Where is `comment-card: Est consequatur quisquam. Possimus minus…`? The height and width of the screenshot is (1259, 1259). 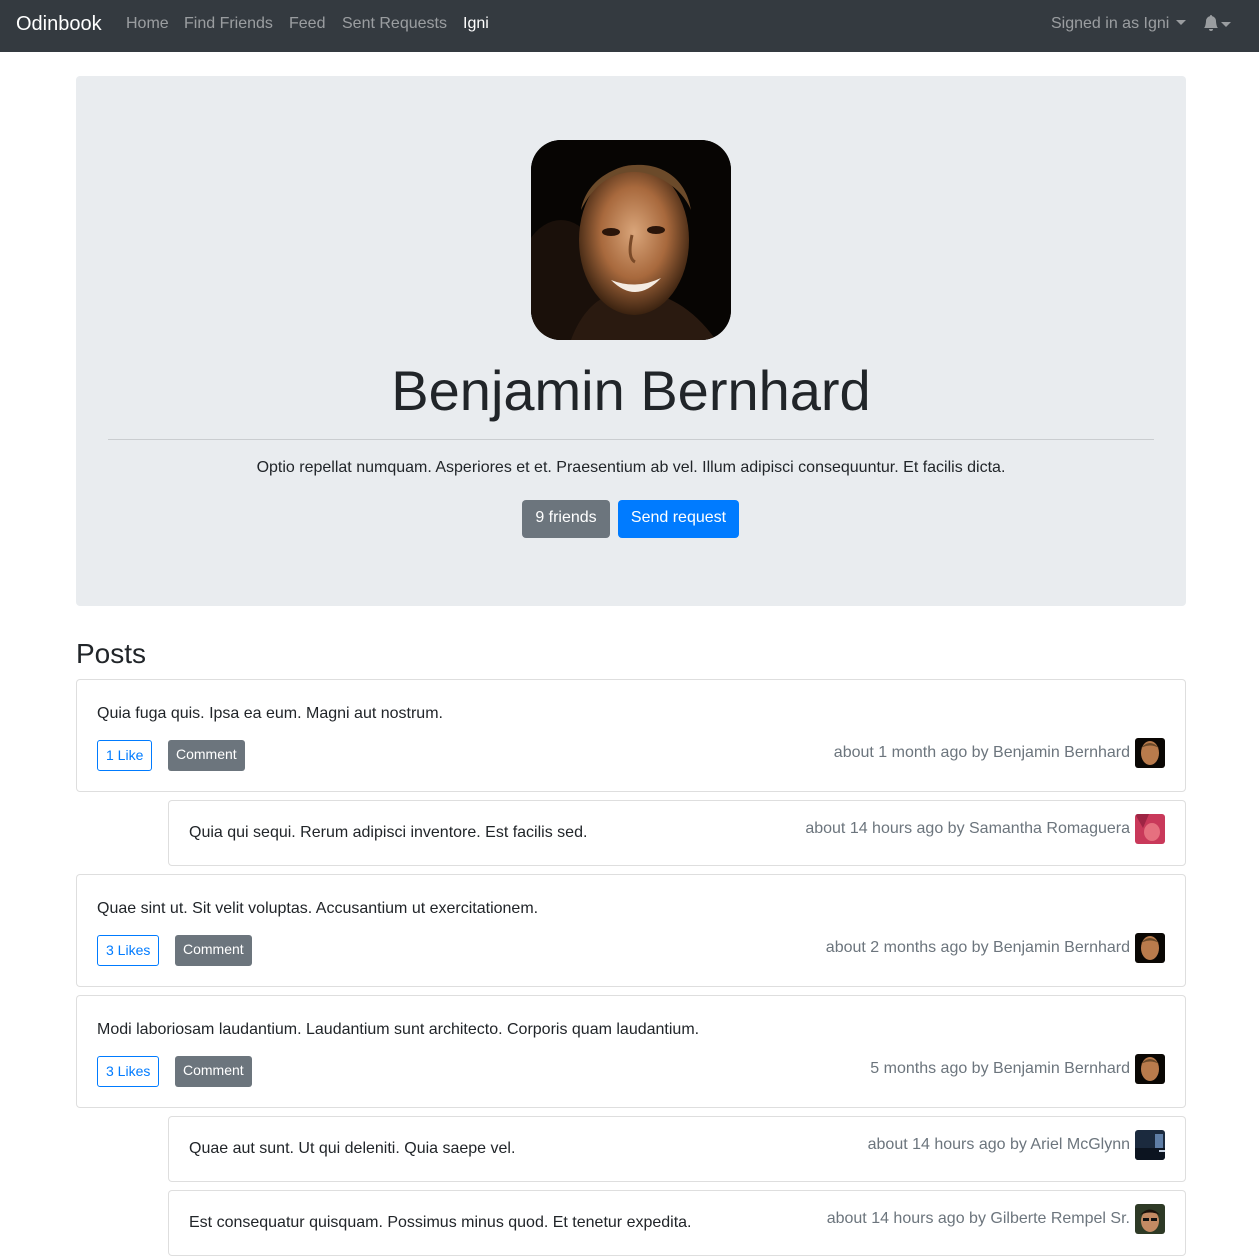
comment-card: Est consequatur quisquam. Possimus minus… is located at coordinates (677, 1223).